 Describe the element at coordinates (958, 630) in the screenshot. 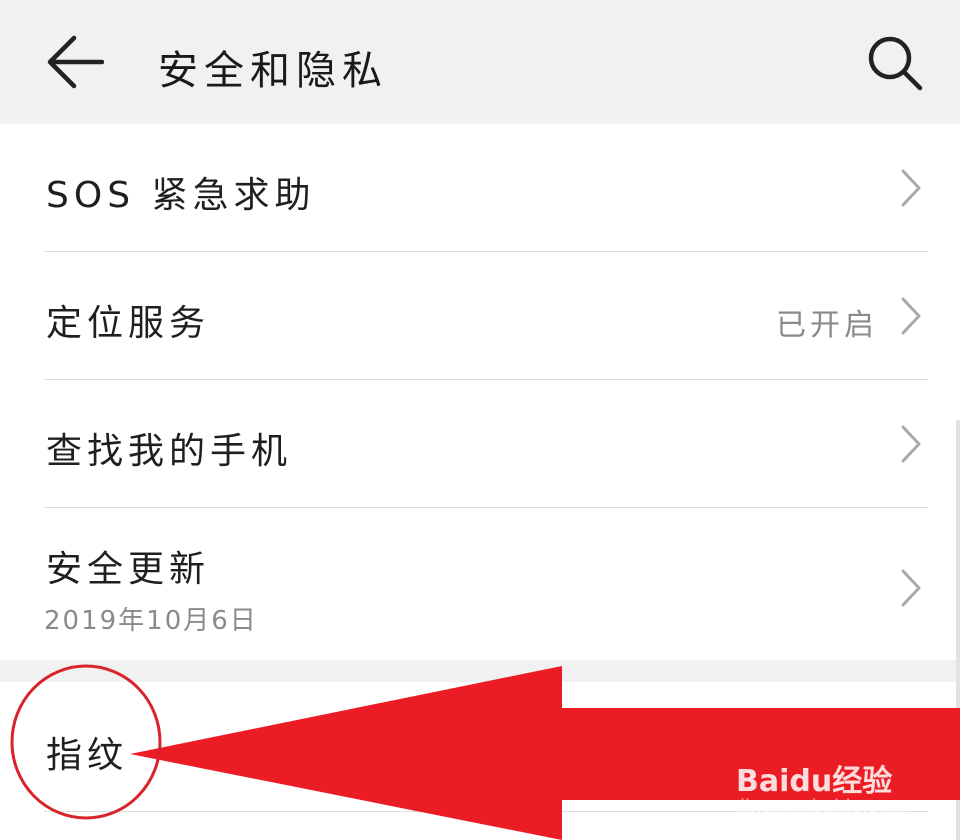

I see `scrollbar` at that location.